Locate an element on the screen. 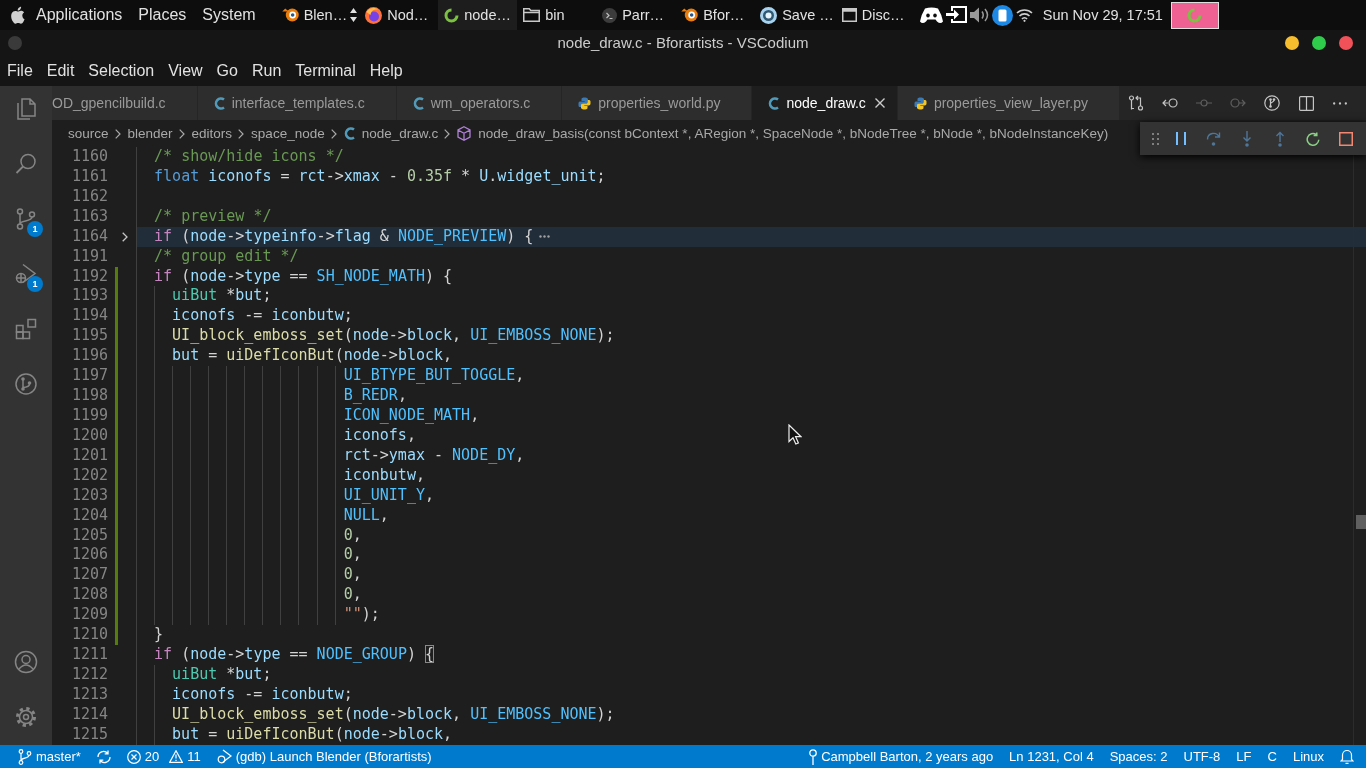 This screenshot has width=1366, height=768. status-item: Ln 1231, Col 4 is located at coordinates (1051, 756).